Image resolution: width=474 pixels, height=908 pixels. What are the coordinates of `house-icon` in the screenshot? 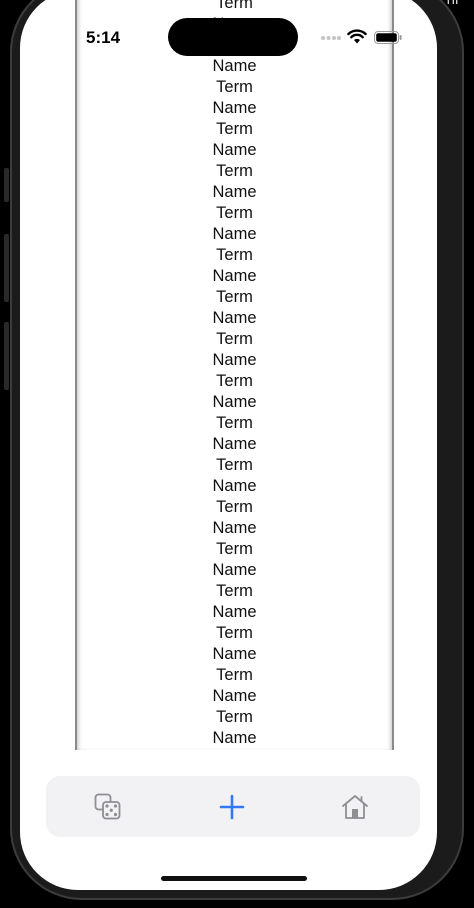 It's located at (355, 806).